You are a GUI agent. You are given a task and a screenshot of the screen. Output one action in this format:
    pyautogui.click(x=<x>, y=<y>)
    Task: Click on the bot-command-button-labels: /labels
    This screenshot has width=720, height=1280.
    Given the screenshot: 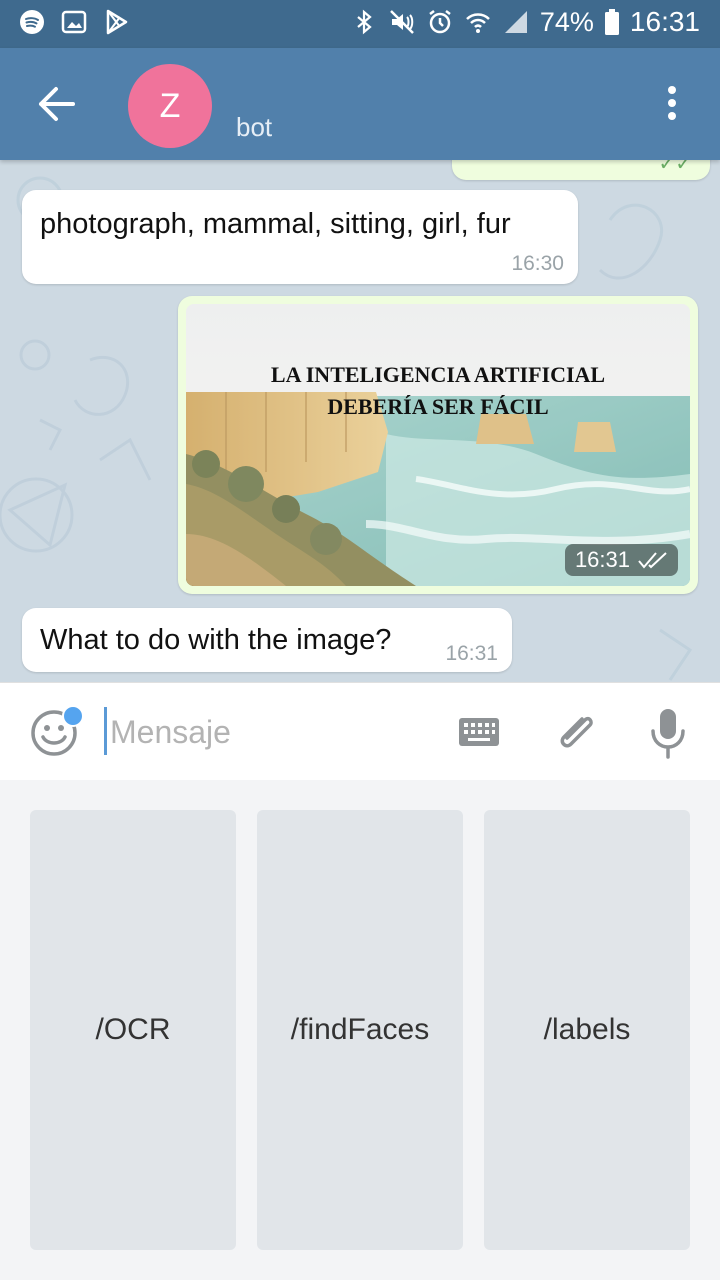 What is the action you would take?
    pyautogui.click(x=587, y=1030)
    